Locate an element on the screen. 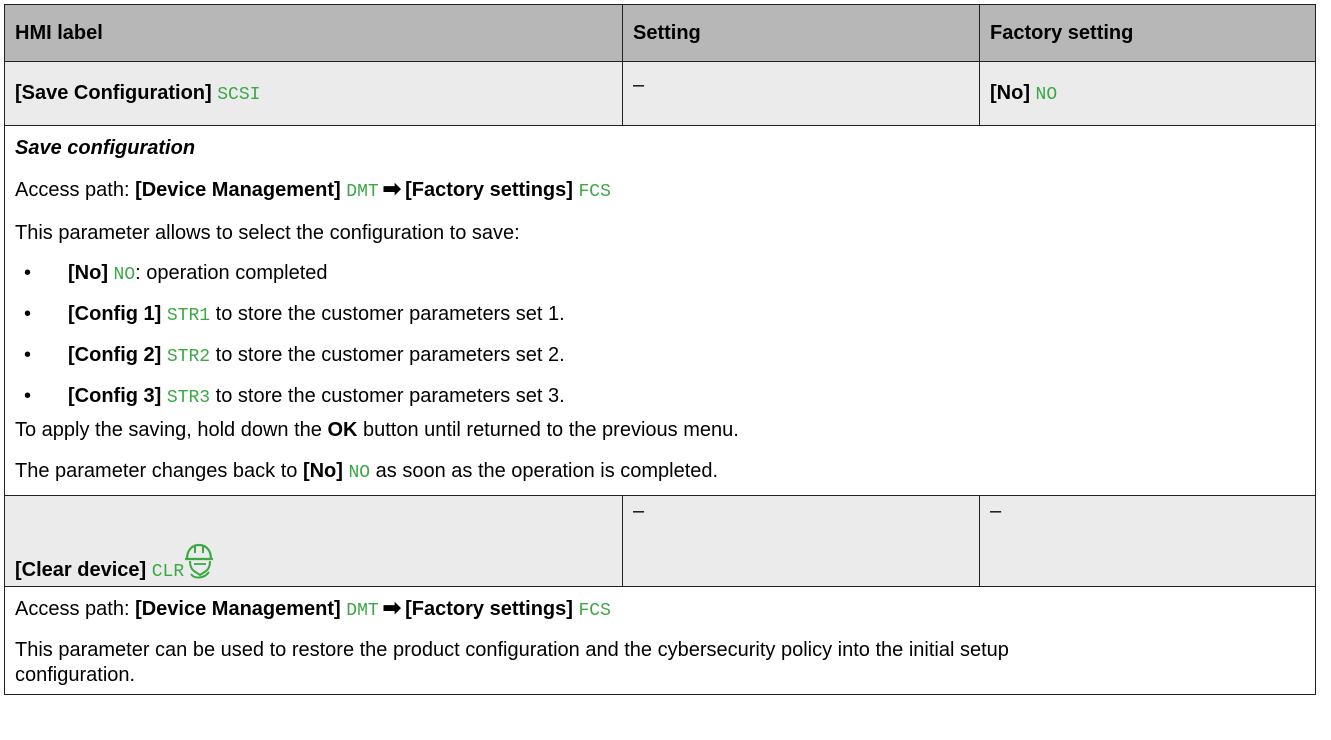  save-configuration-factory-label: [No] is located at coordinates (1010, 93).